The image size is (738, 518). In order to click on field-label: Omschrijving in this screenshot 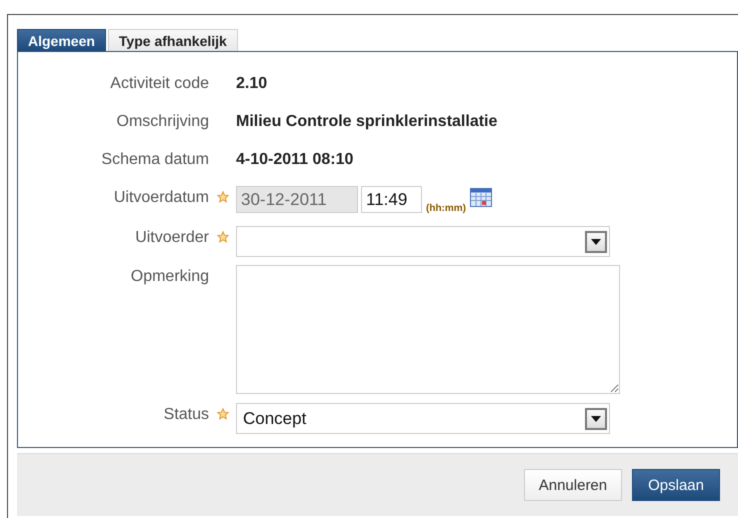, I will do `click(162, 122)`.